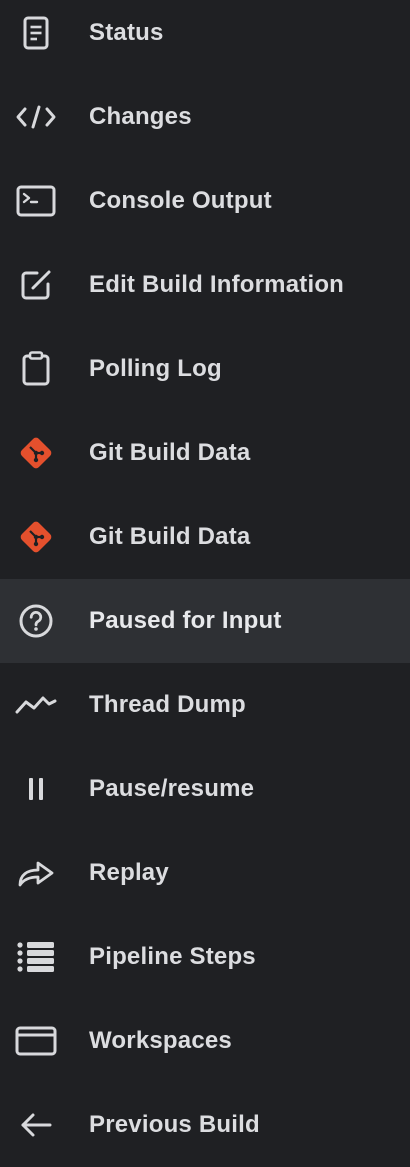 This screenshot has height=1167, width=410. I want to click on sidebar-item-pipeline-steps: Pipeline Steps, so click(205, 957).